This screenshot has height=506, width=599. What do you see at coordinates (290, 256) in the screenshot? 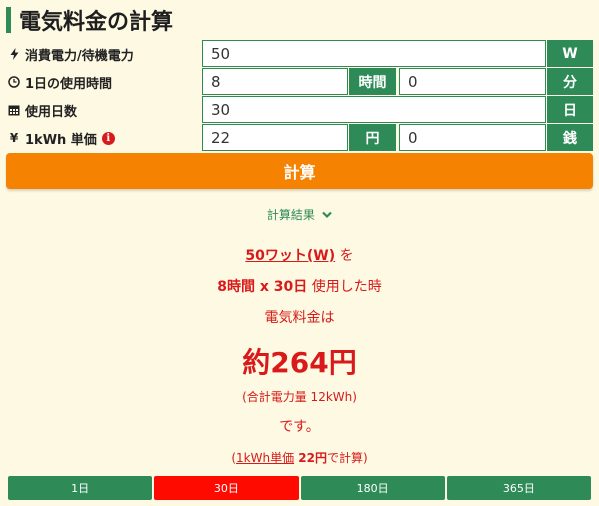
I see `result-watt: 50ワット(W)` at bounding box center [290, 256].